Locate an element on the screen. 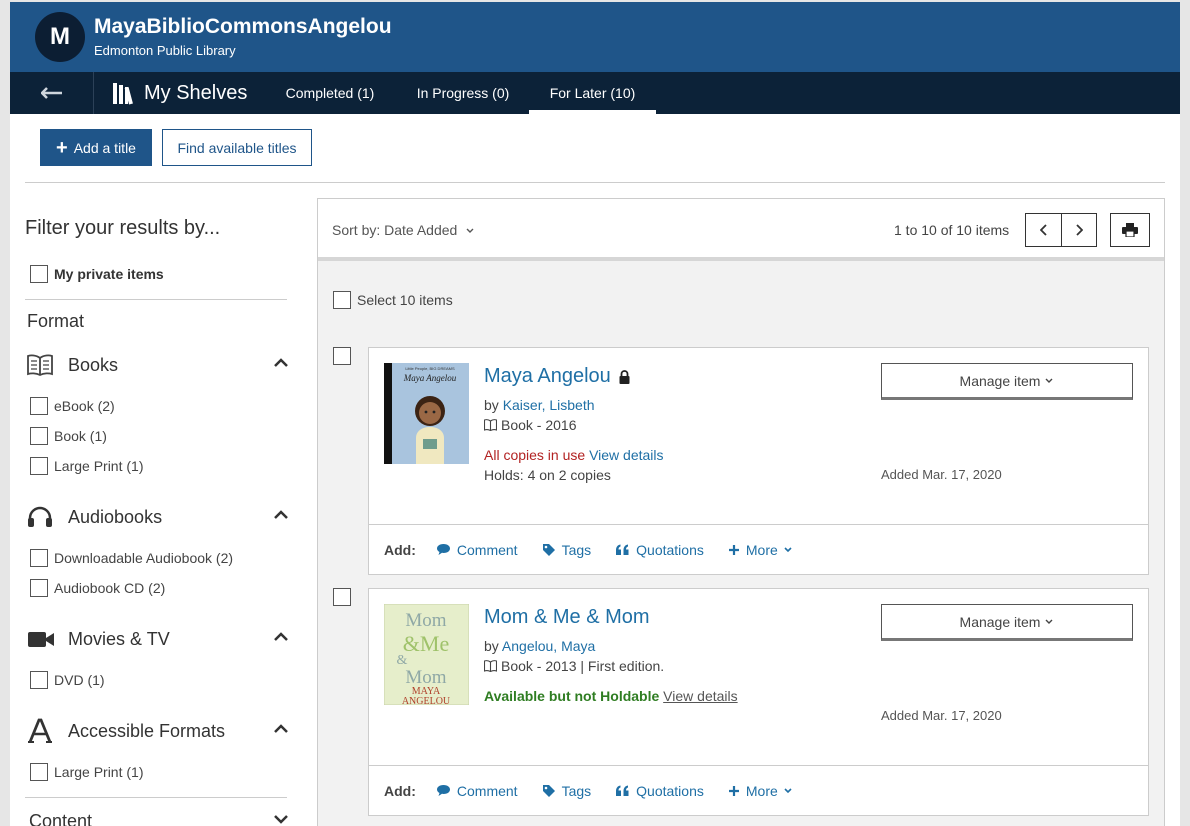 This screenshot has height=826, width=1190. item-title: Maya Angelou is located at coordinates (547, 376).